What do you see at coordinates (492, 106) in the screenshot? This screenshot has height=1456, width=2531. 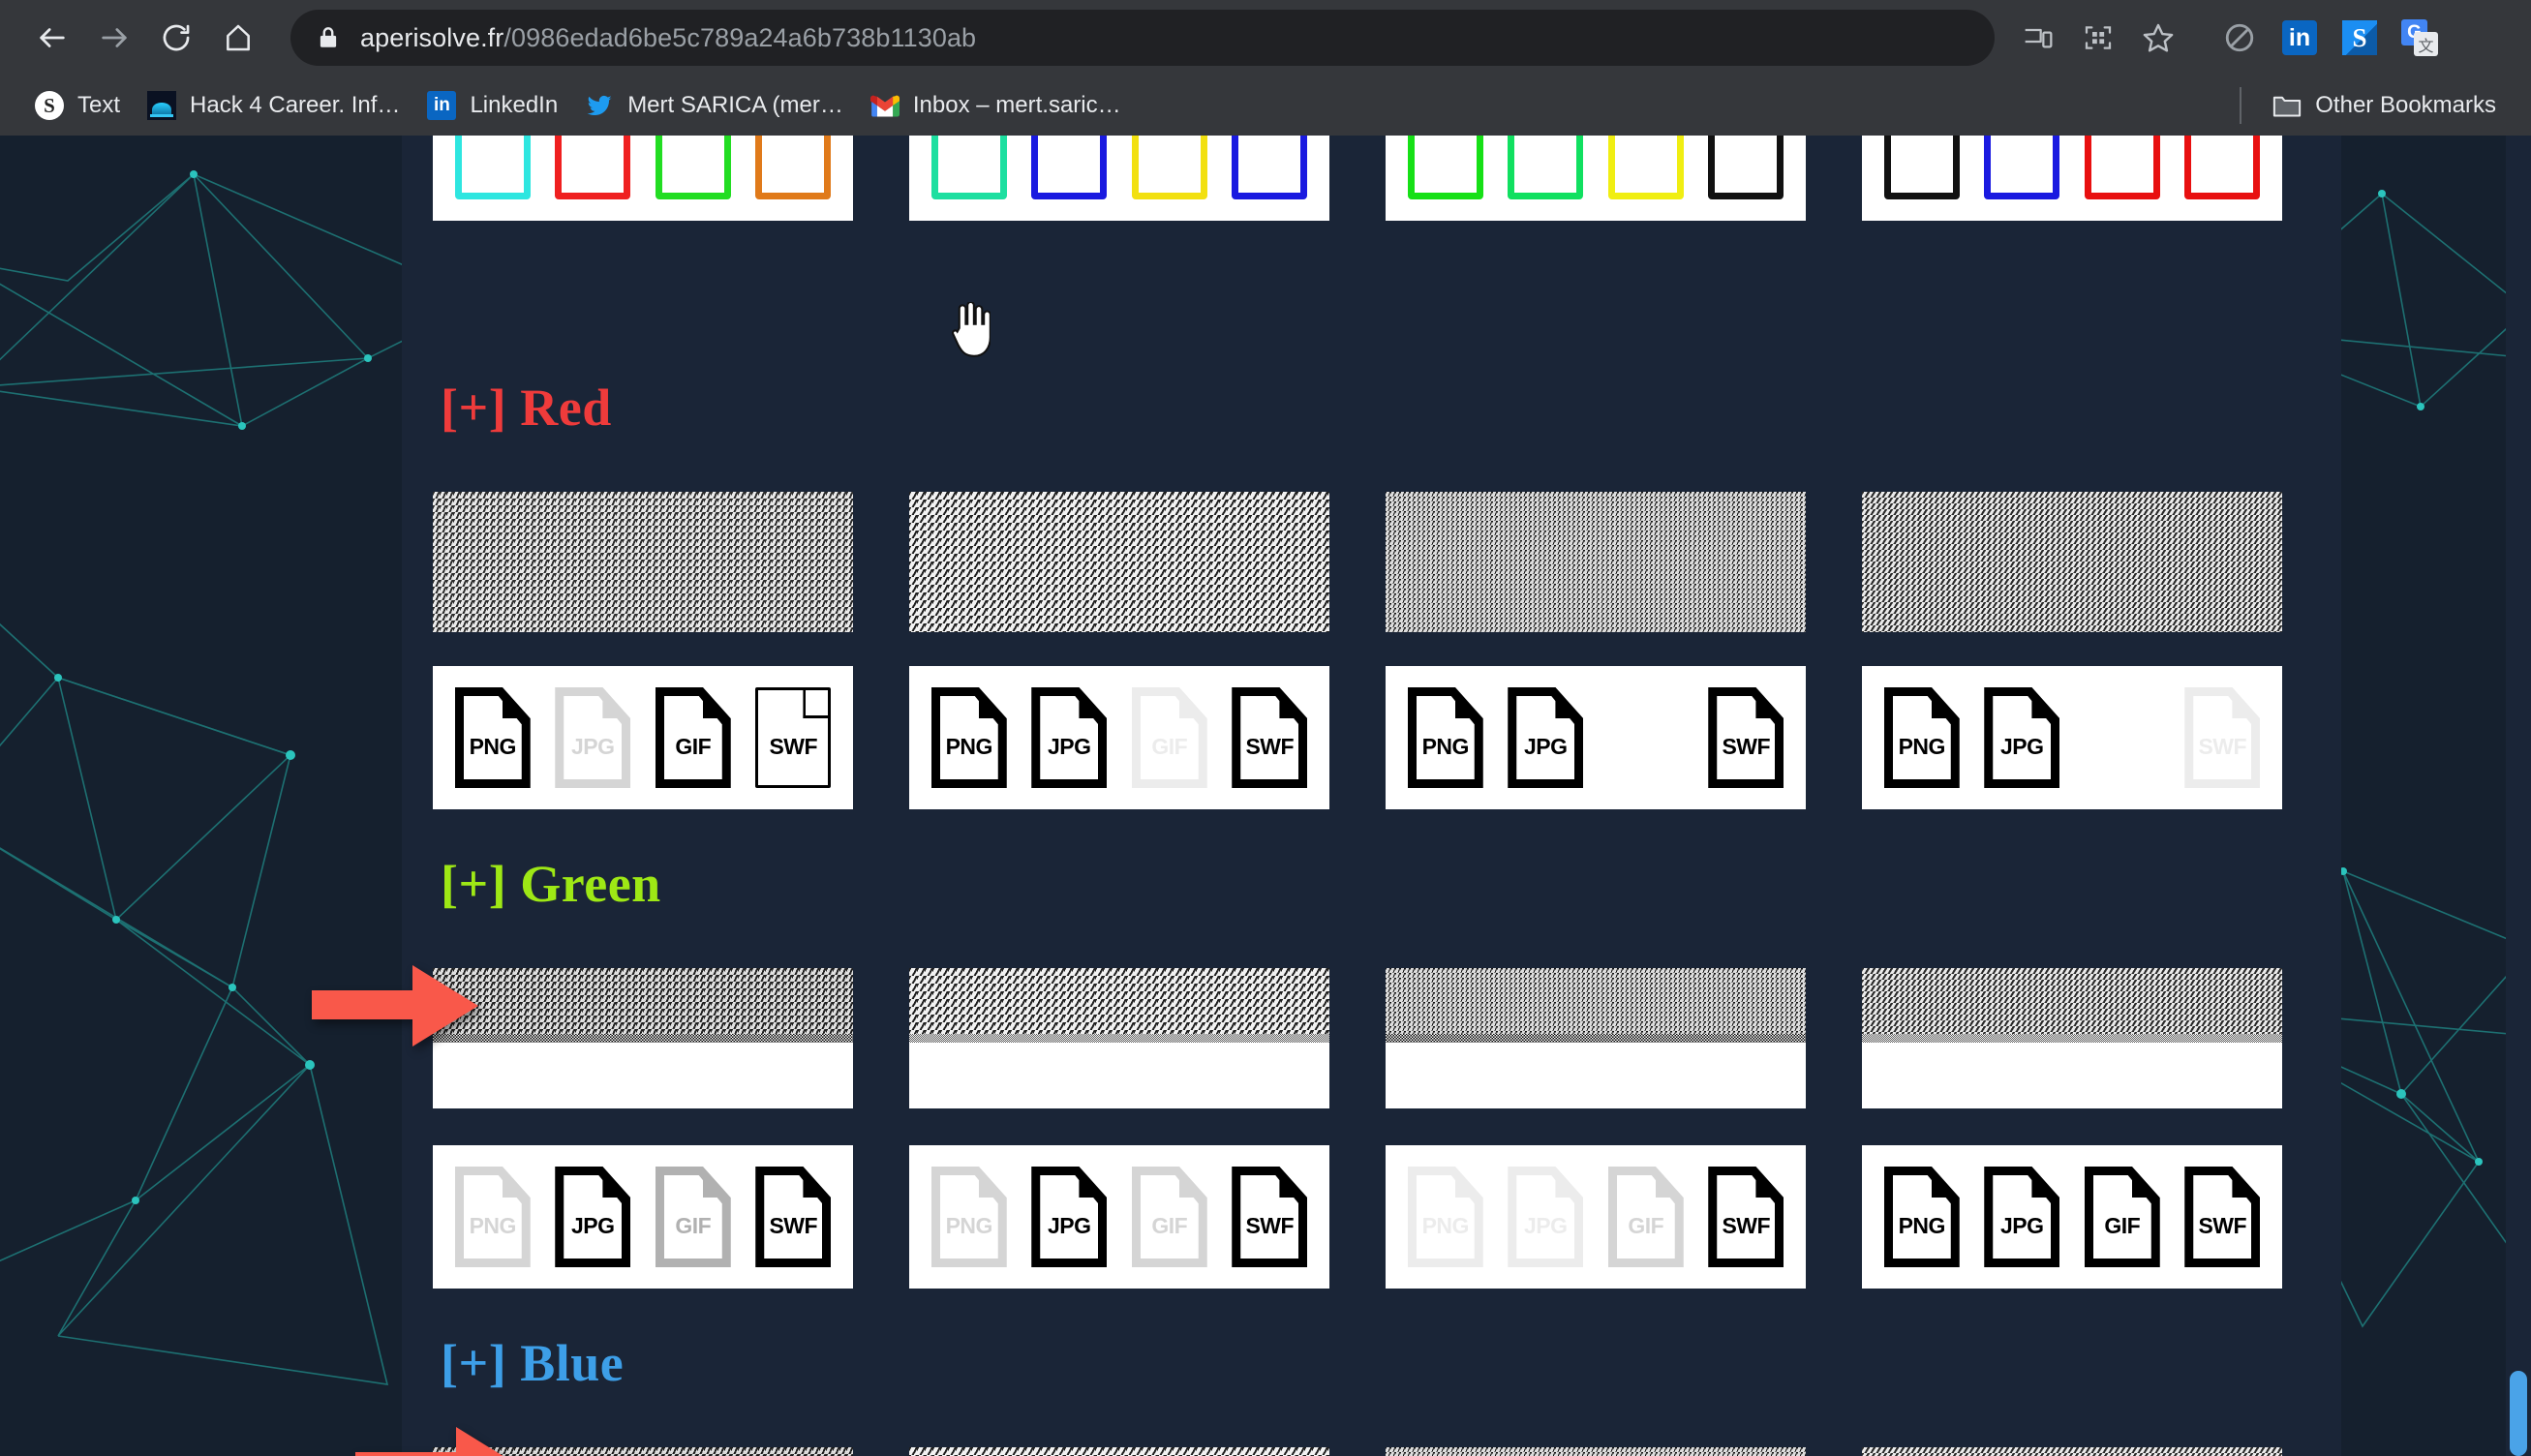 I see `bookmark-linkedin: in LinkedIn` at bounding box center [492, 106].